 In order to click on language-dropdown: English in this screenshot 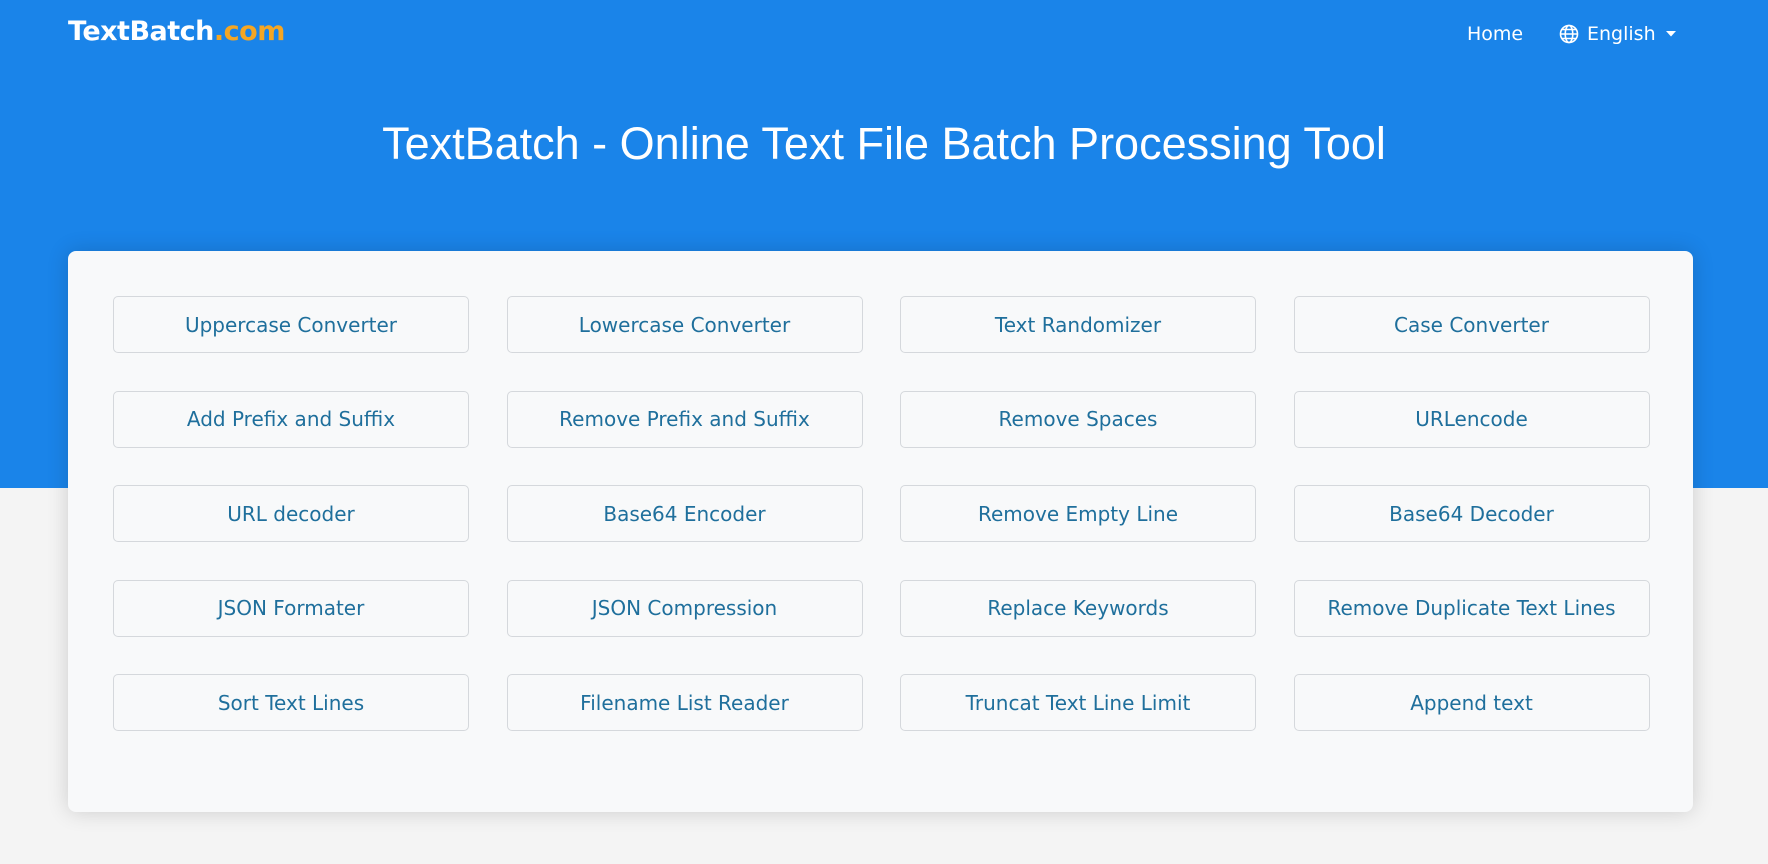, I will do `click(1618, 34)`.